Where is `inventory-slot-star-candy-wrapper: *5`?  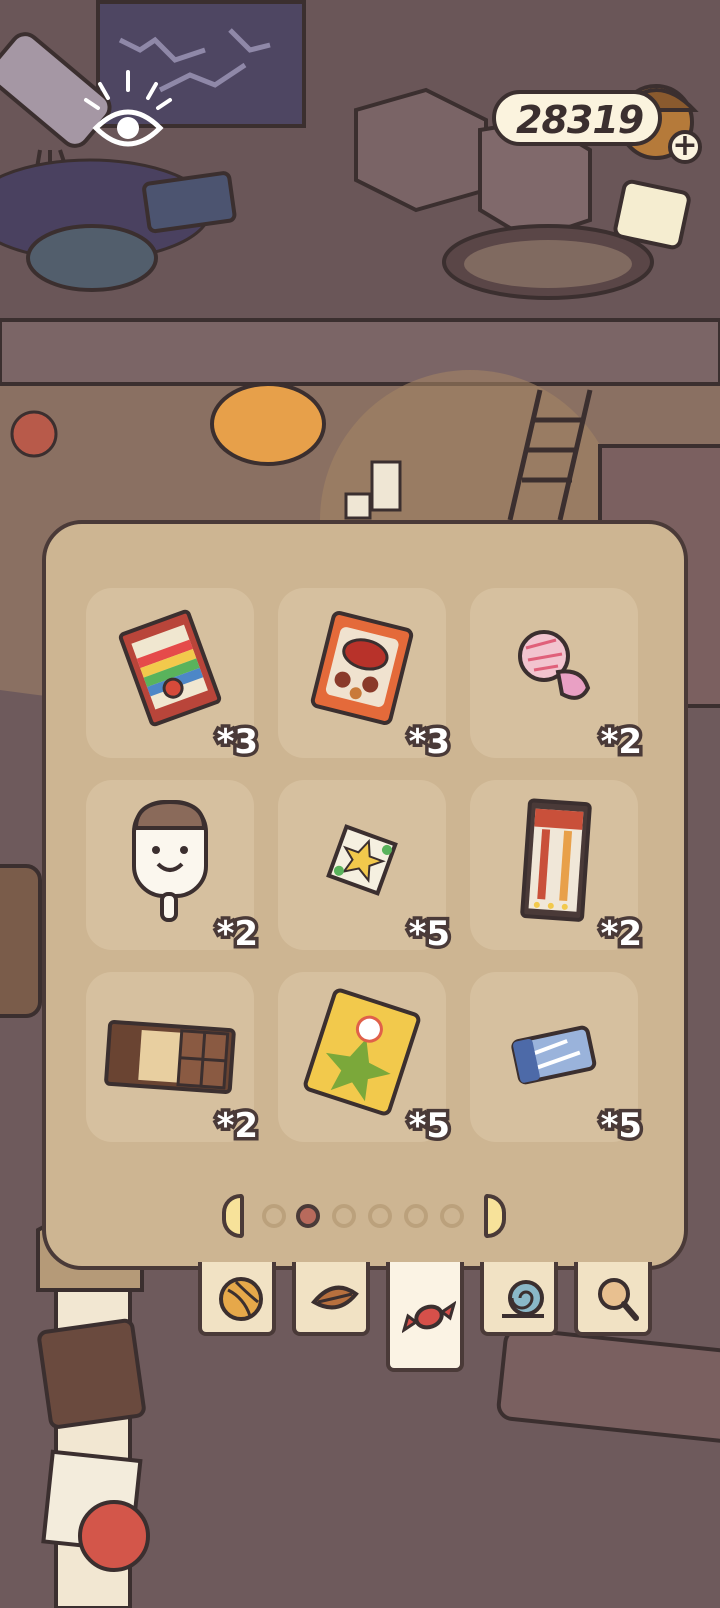 inventory-slot-star-candy-wrapper: *5 is located at coordinates (366, 869).